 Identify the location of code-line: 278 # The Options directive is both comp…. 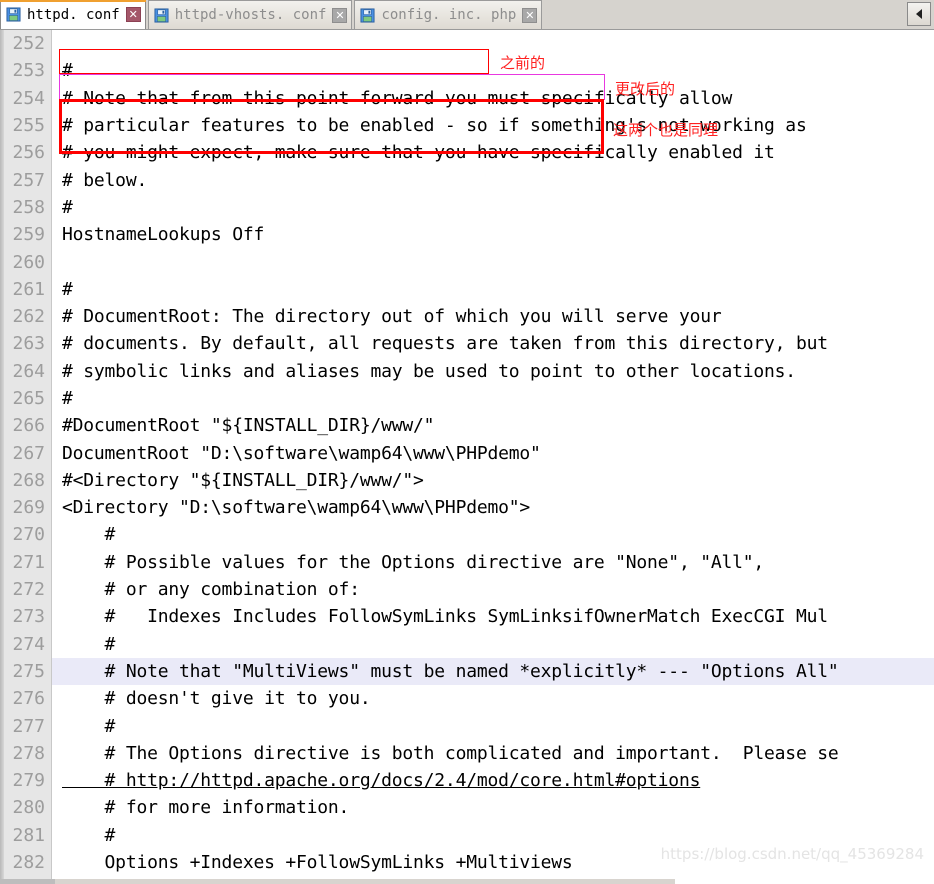
(467, 753).